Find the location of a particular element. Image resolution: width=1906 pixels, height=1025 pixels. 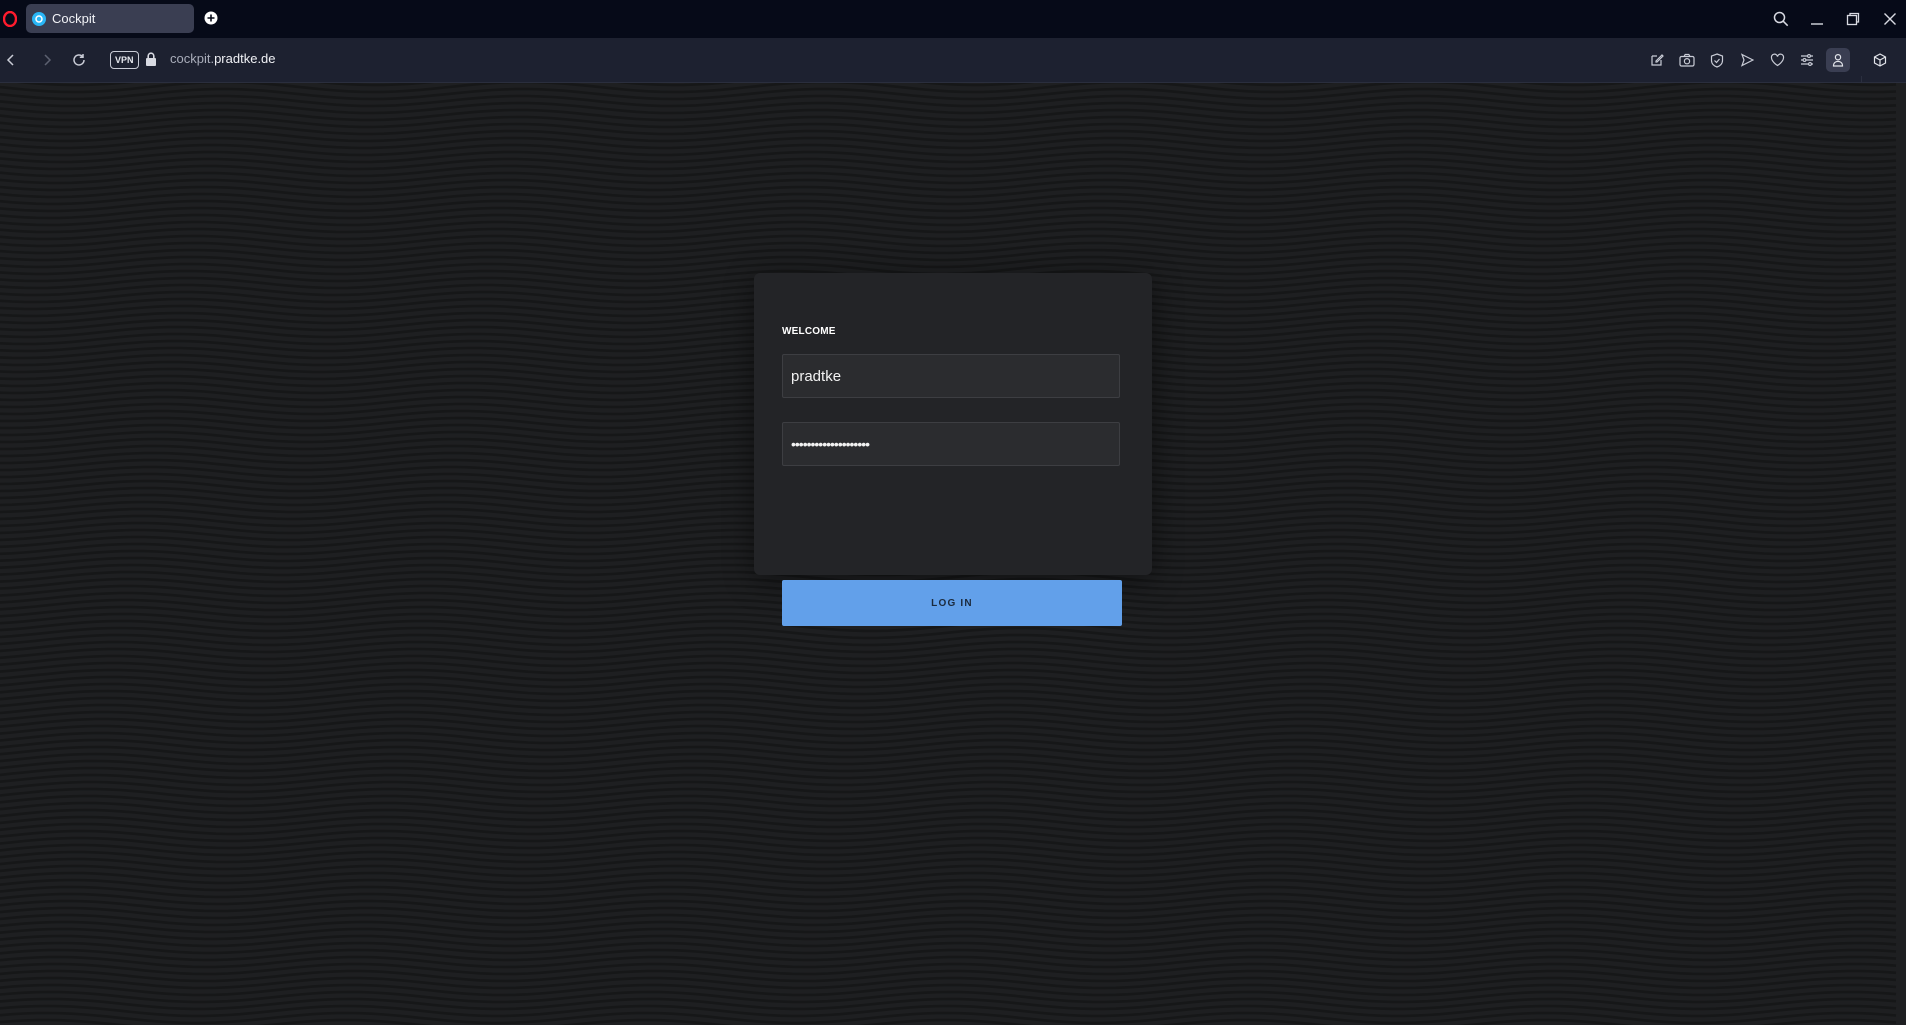

send-button is located at coordinates (1747, 60).